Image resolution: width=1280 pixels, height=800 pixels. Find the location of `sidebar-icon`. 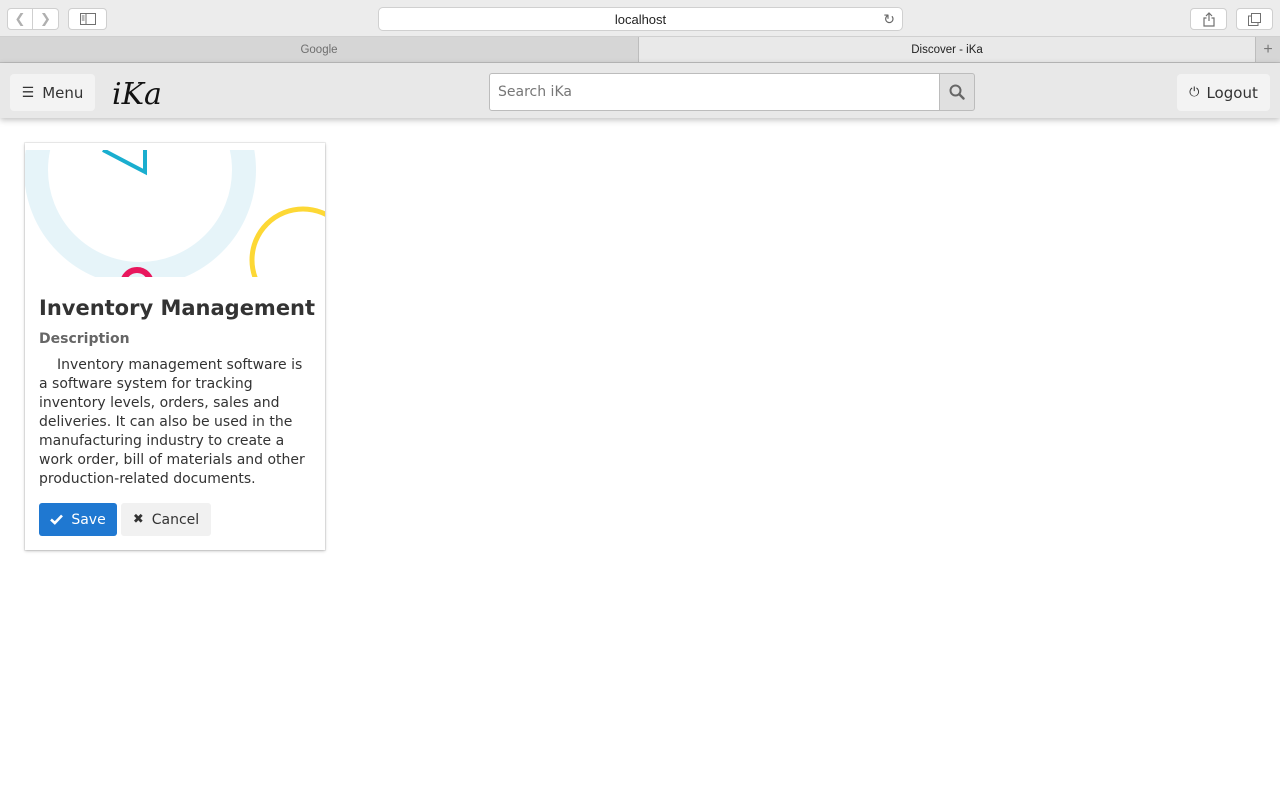

sidebar-icon is located at coordinates (87, 19).